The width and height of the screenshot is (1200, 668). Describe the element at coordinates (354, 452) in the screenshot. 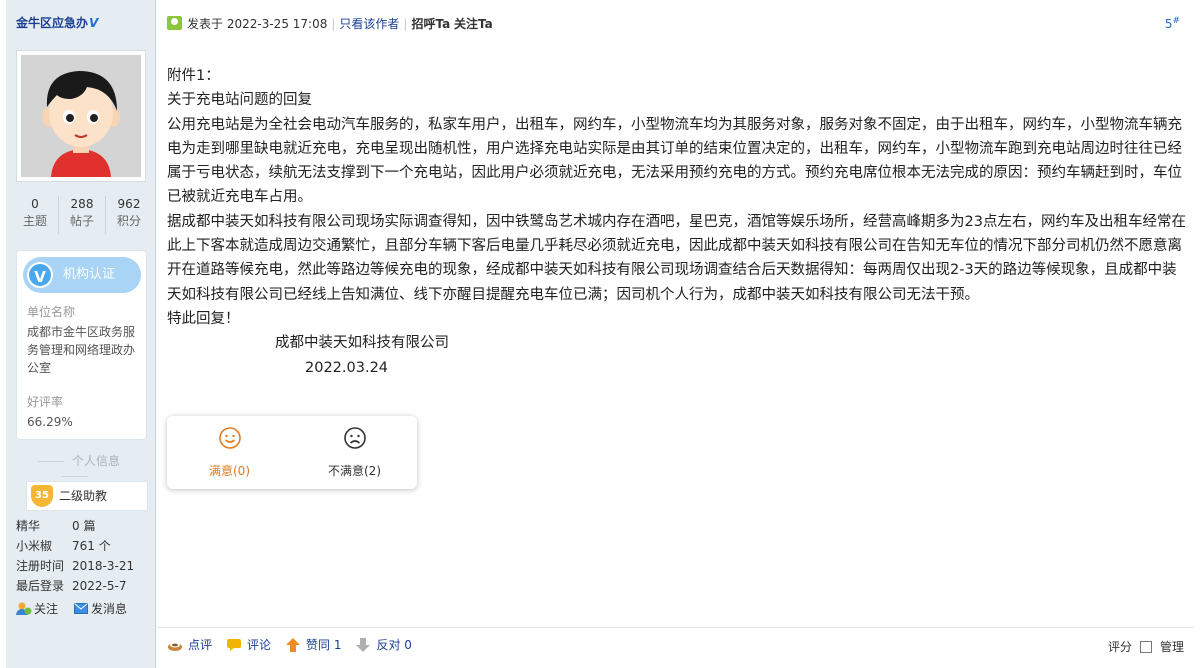

I see `unsatisfied-button: 不满意(2)` at that location.